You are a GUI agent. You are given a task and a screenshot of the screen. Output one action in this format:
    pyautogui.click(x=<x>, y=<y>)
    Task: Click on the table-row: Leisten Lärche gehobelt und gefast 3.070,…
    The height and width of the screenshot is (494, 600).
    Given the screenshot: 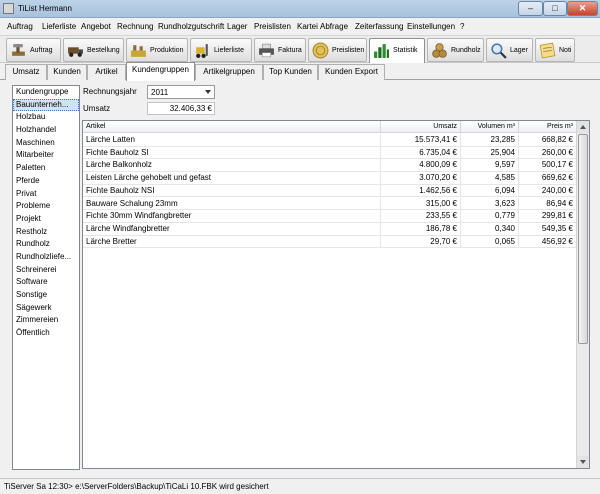 What is the action you would take?
    pyautogui.click(x=330, y=178)
    